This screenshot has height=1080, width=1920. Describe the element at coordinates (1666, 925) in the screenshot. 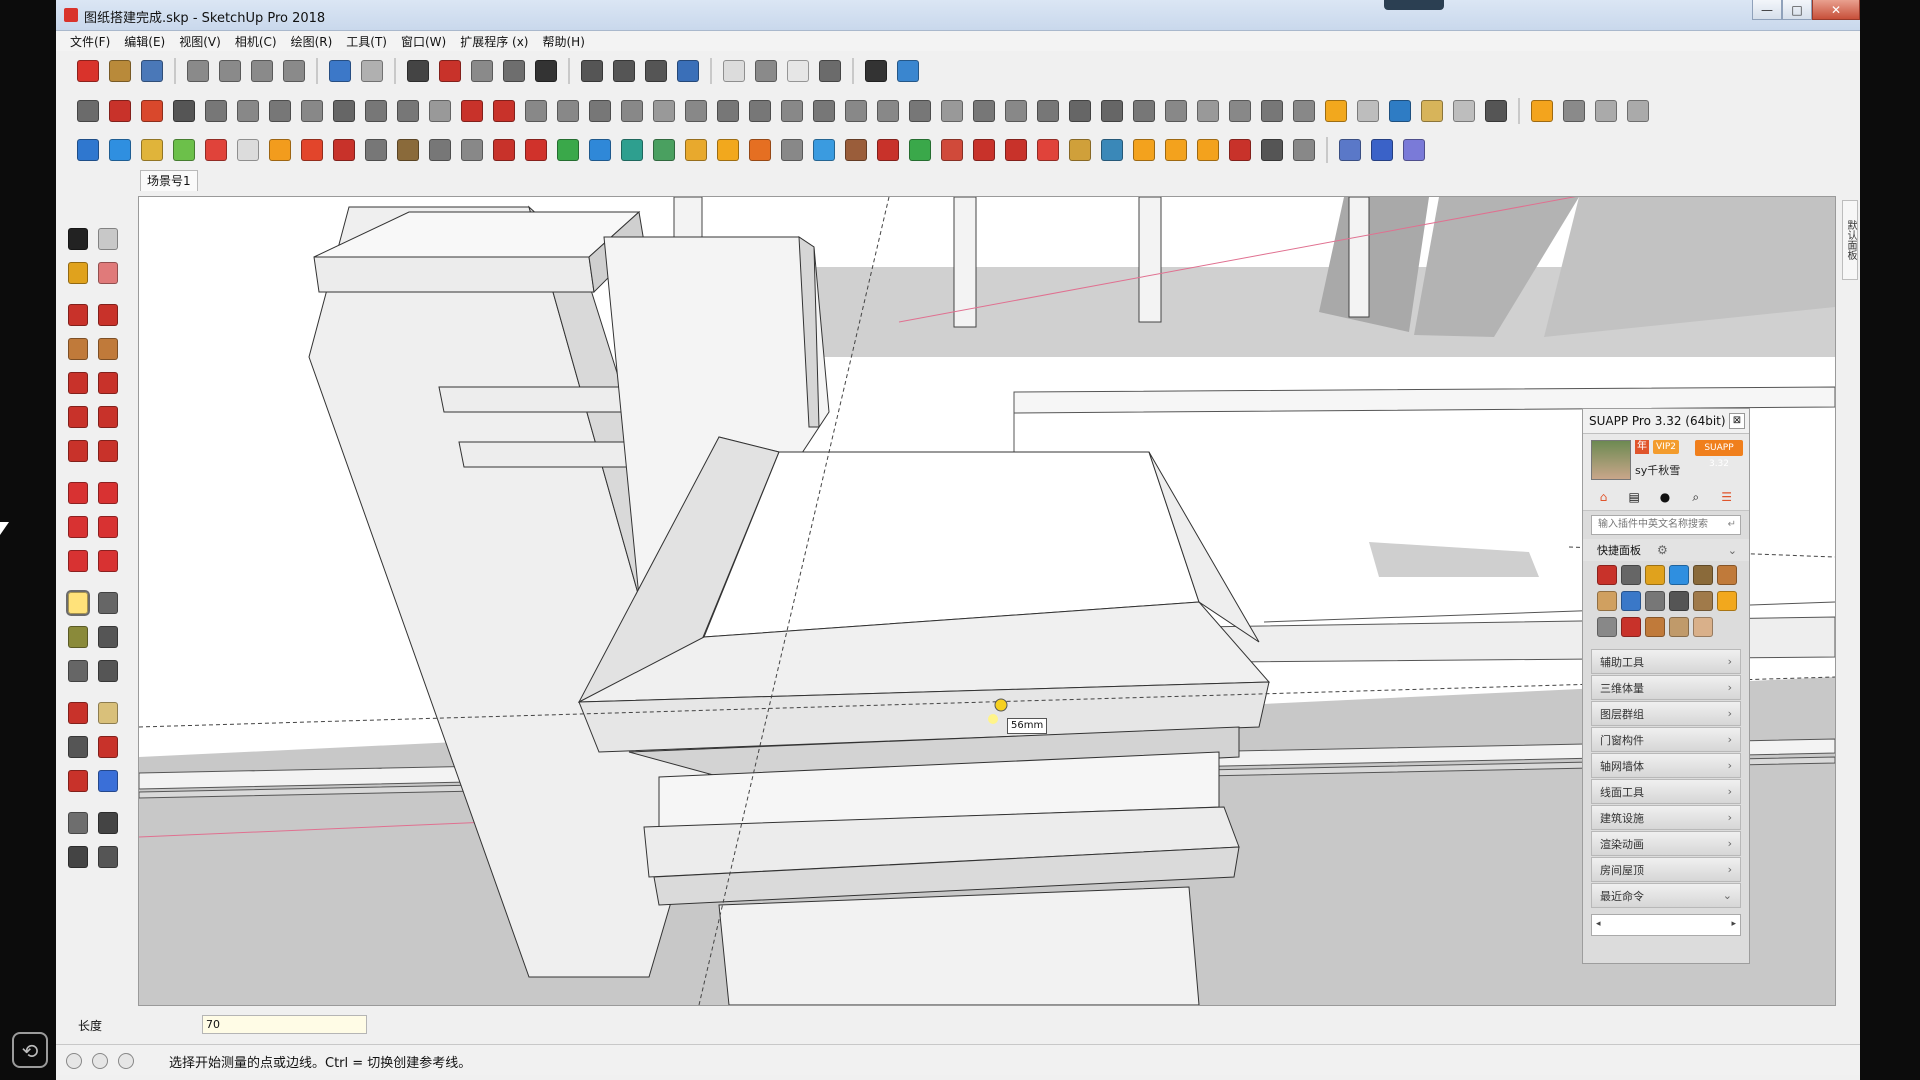

I see `panel-scrollbar: ◂ ▸` at that location.